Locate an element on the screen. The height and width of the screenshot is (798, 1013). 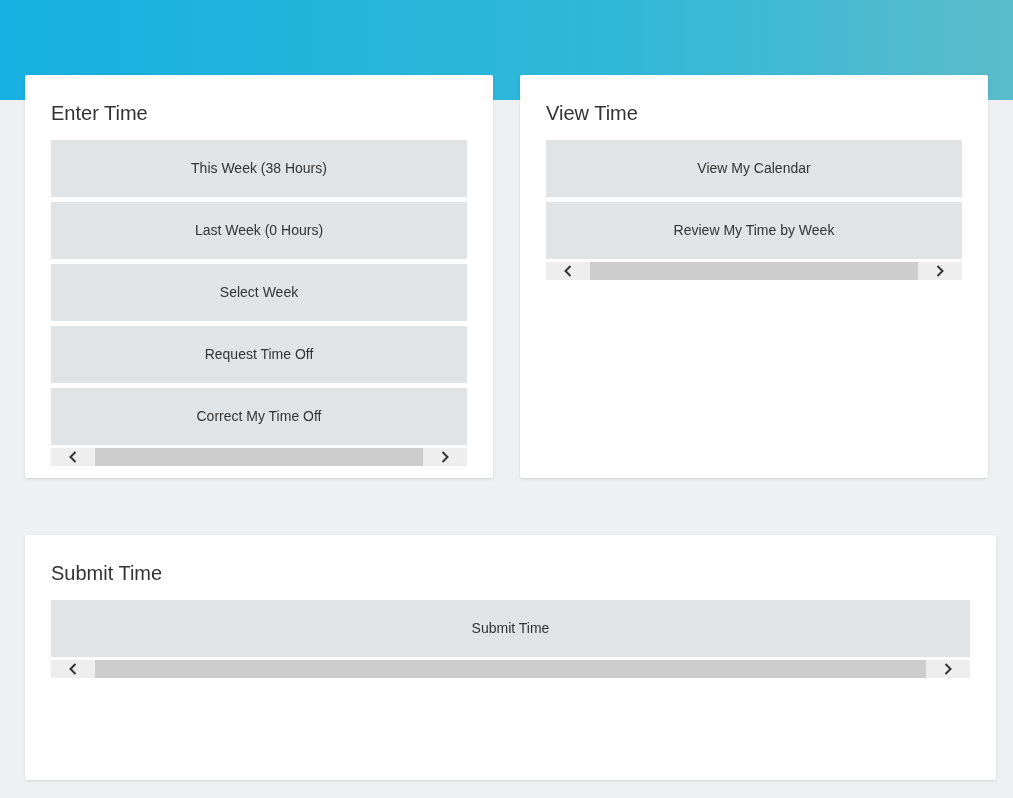
action-button: Select Week is located at coordinates (259, 292).